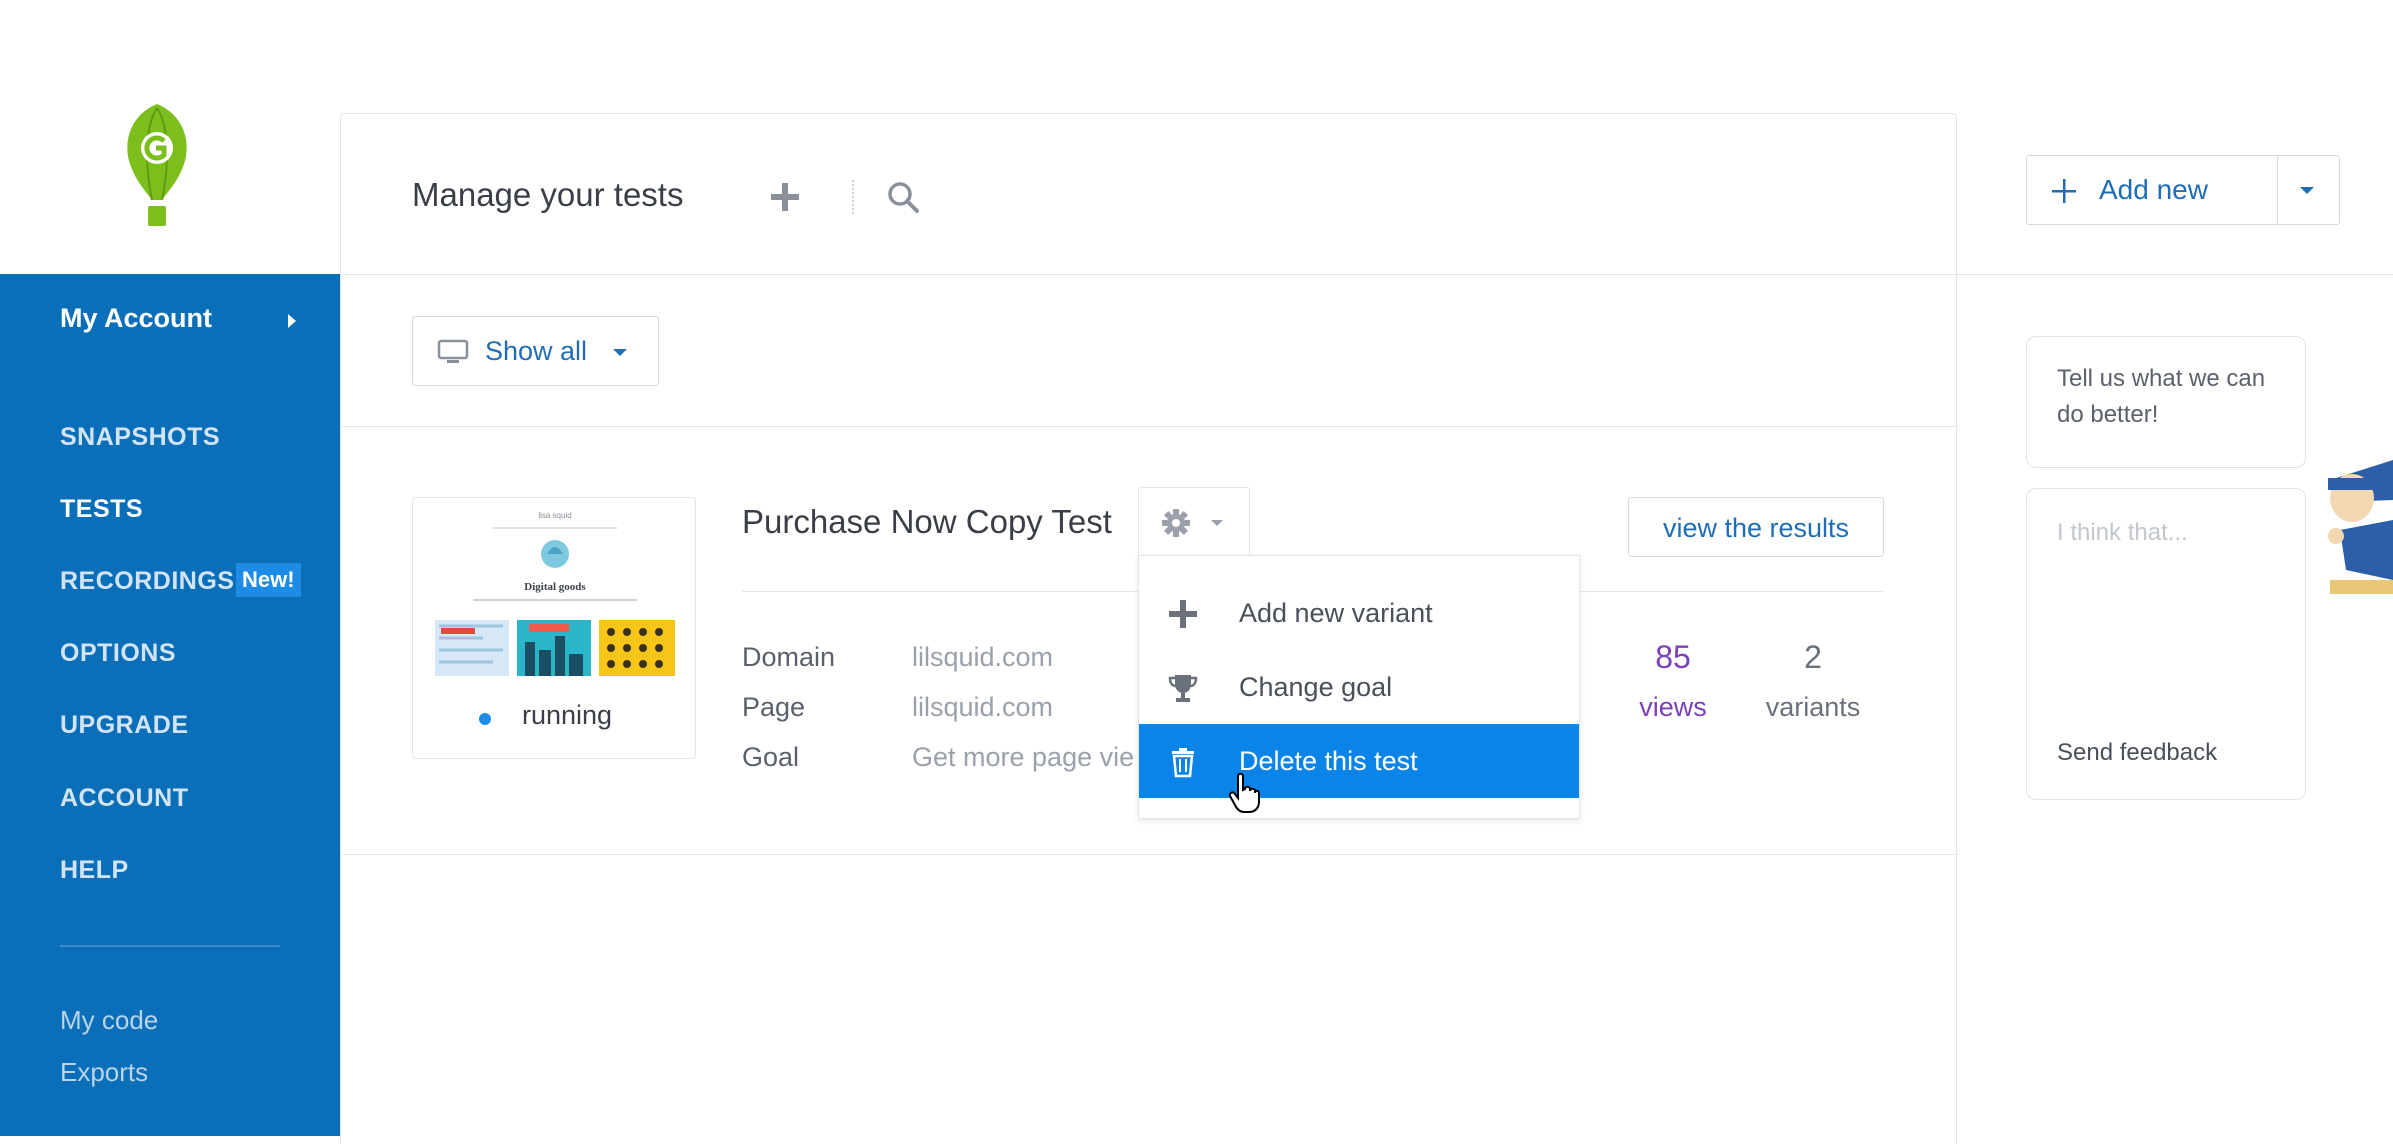 This screenshot has width=2393, height=1144. I want to click on test-status: running, so click(567, 715).